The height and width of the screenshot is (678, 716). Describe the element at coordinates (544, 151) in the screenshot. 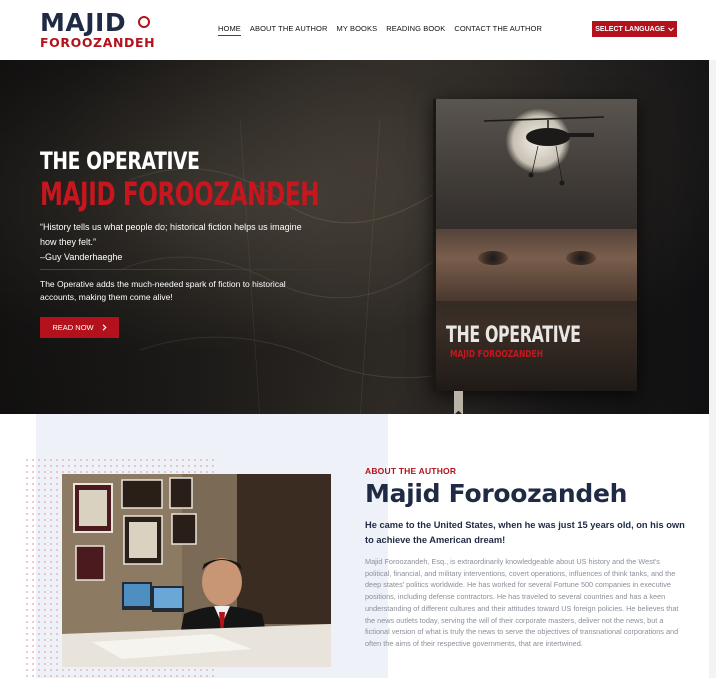

I see `helicopter-icon` at that location.